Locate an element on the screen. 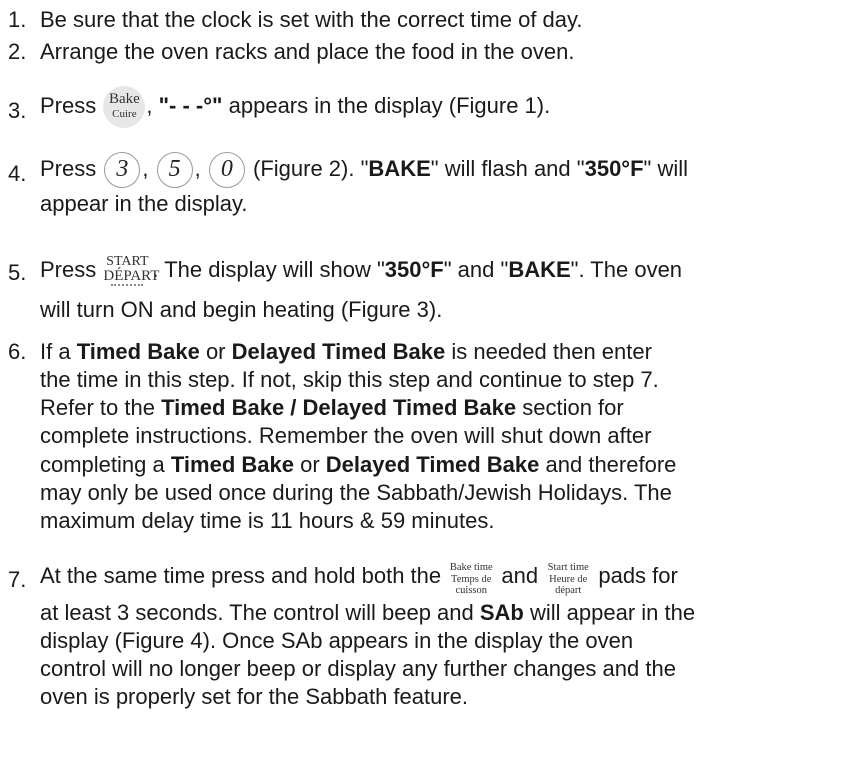 This screenshot has width=844, height=759. will-word: will is located at coordinates (673, 168).